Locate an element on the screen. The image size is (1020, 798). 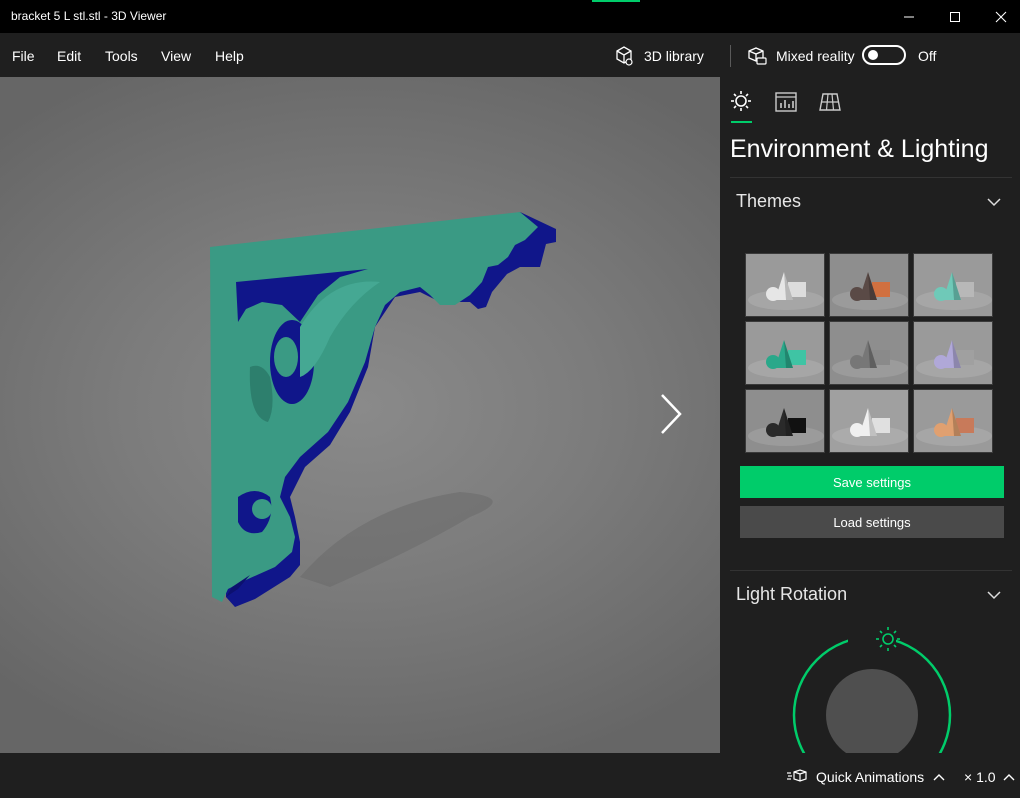
theme-tile-grey is located at coordinates (869, 353).